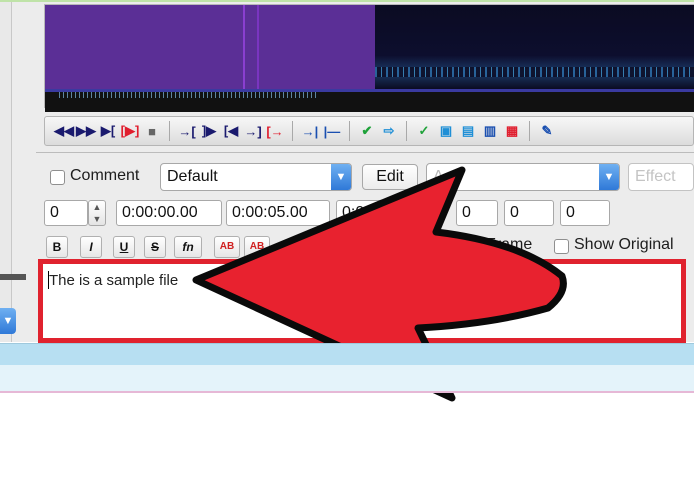  I want to click on subtitle-grid-row, so click(347, 378).